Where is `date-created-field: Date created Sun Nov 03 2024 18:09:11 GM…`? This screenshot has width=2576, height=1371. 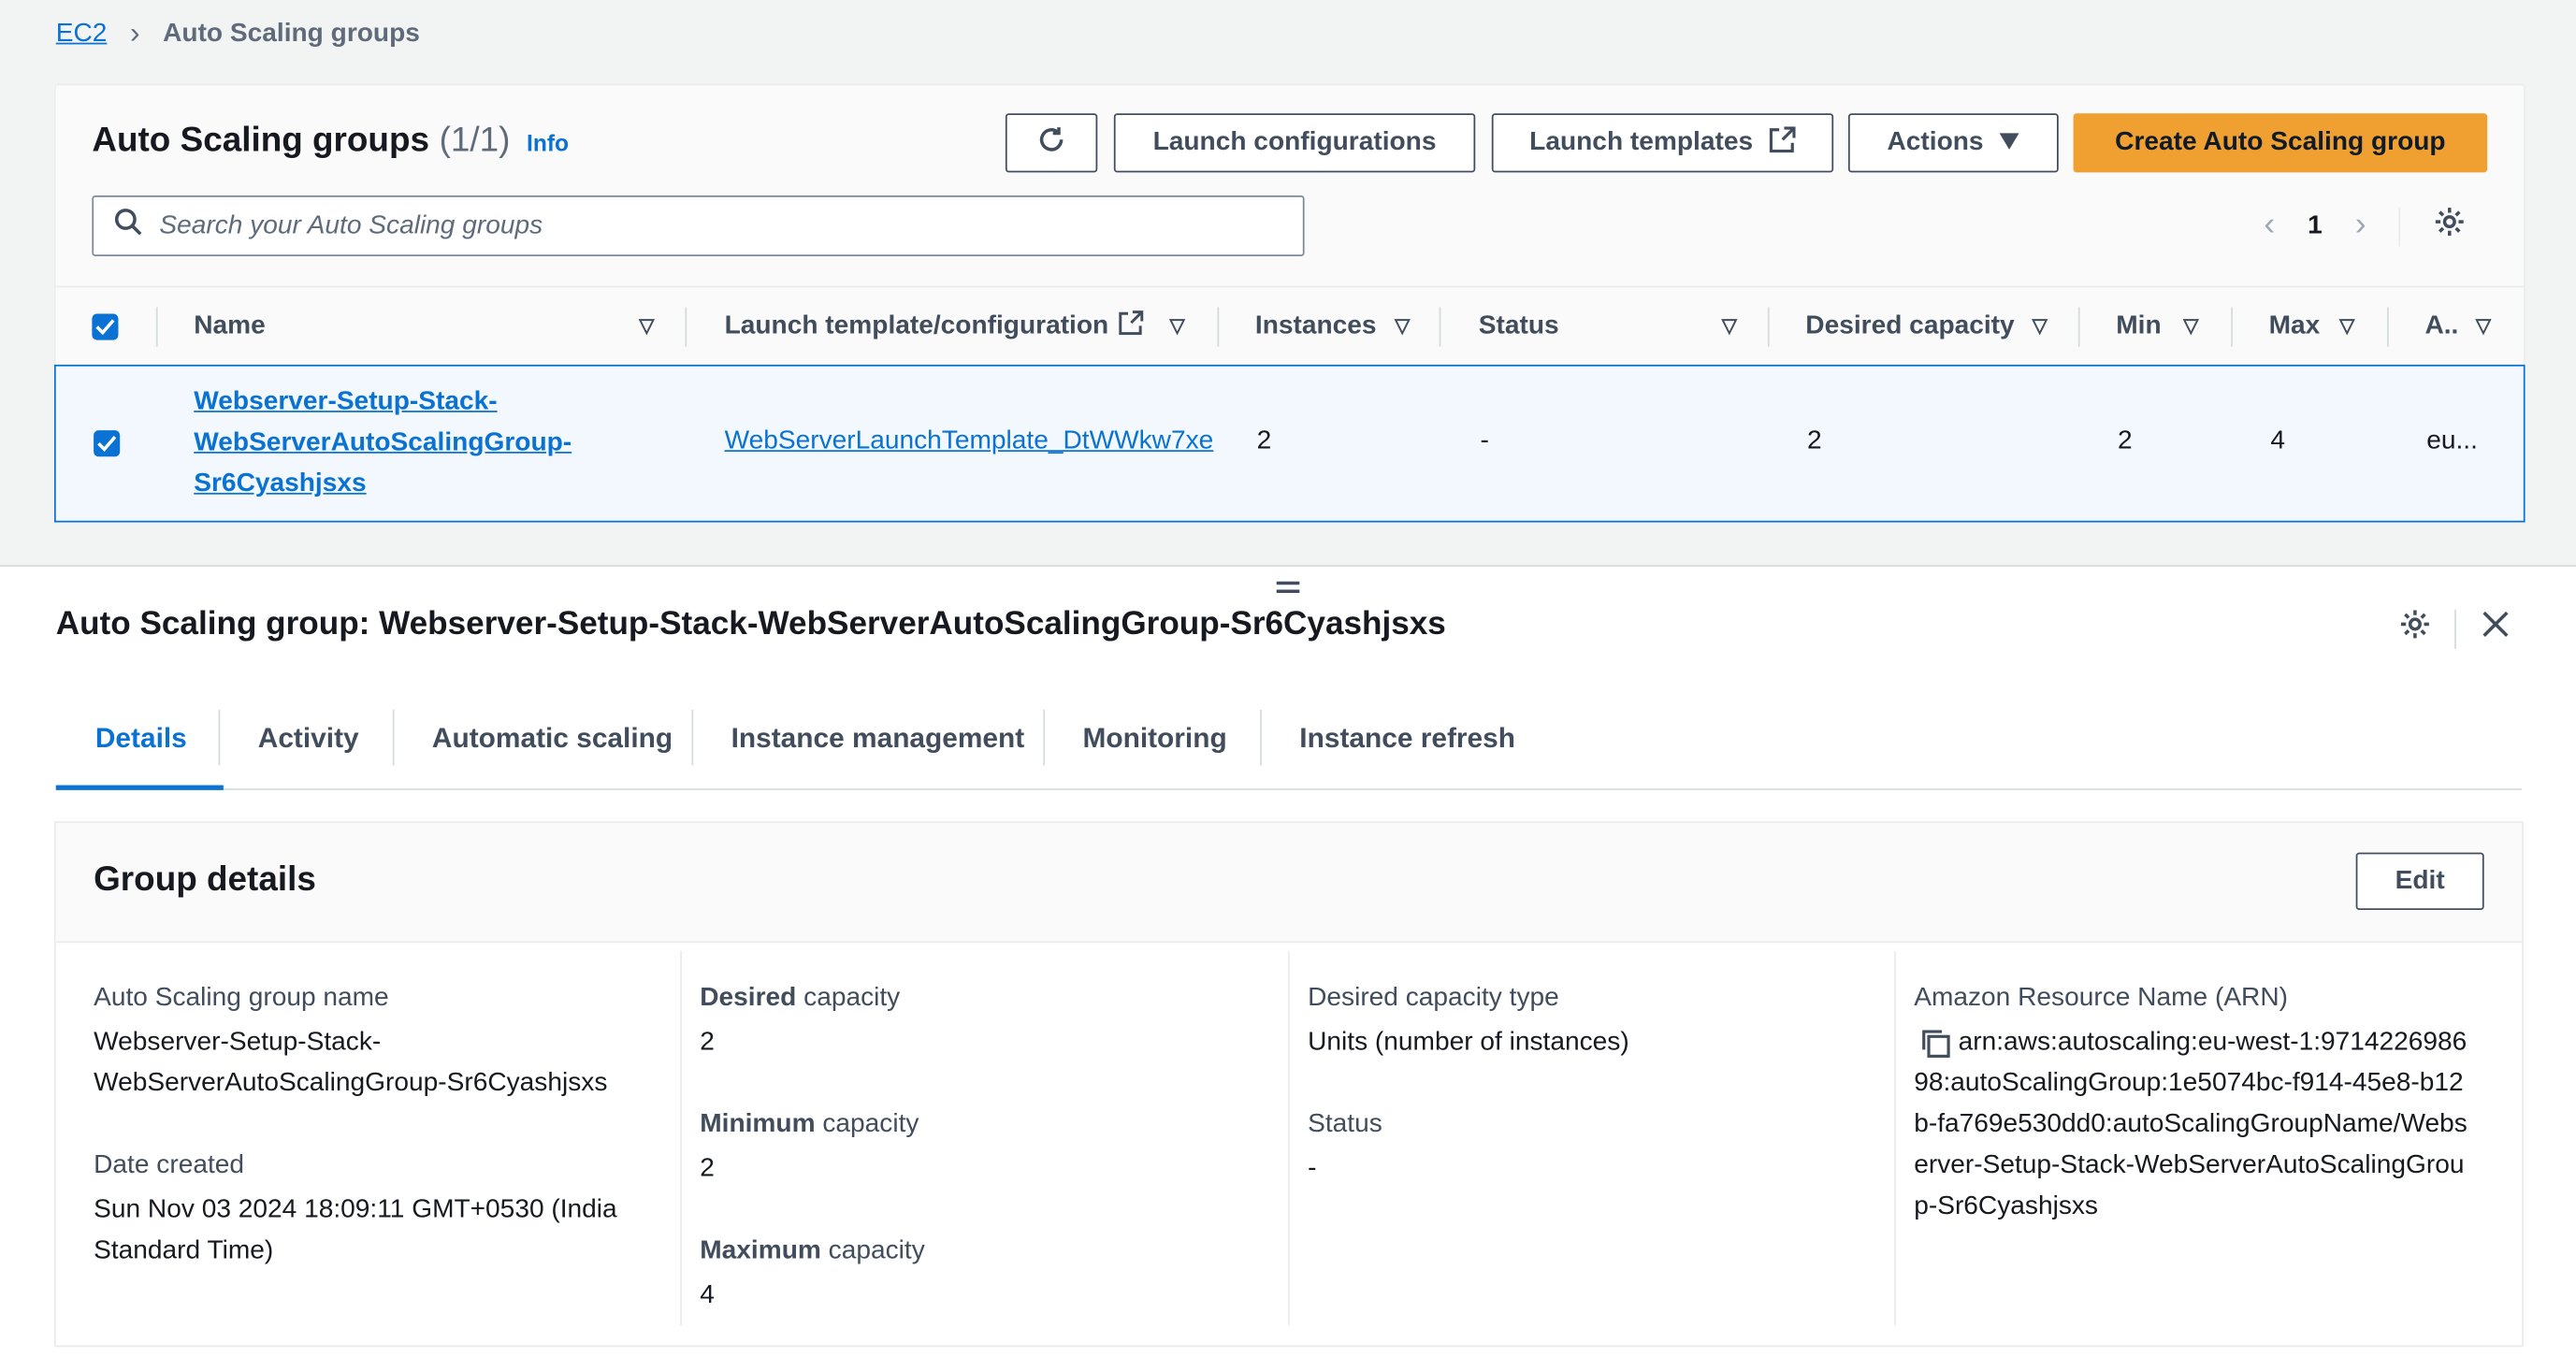
date-created-field: Date created Sun Nov 03 2024 18:09:11 GM… is located at coordinates (373, 1208).